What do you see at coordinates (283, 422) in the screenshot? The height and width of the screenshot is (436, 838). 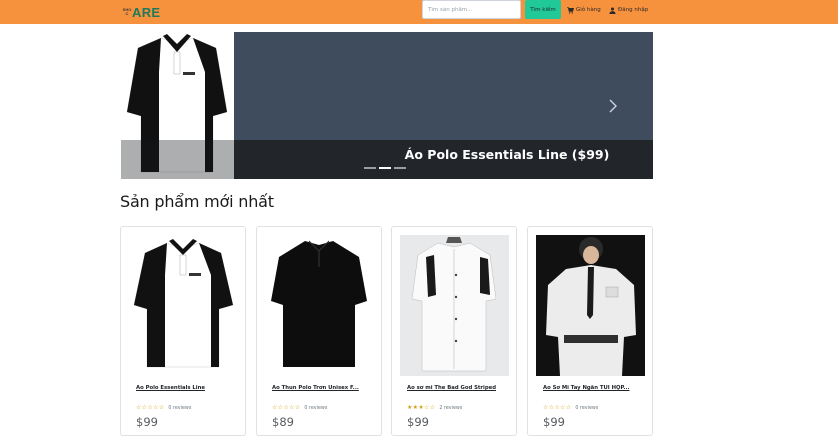 I see `product-price: $89` at bounding box center [283, 422].